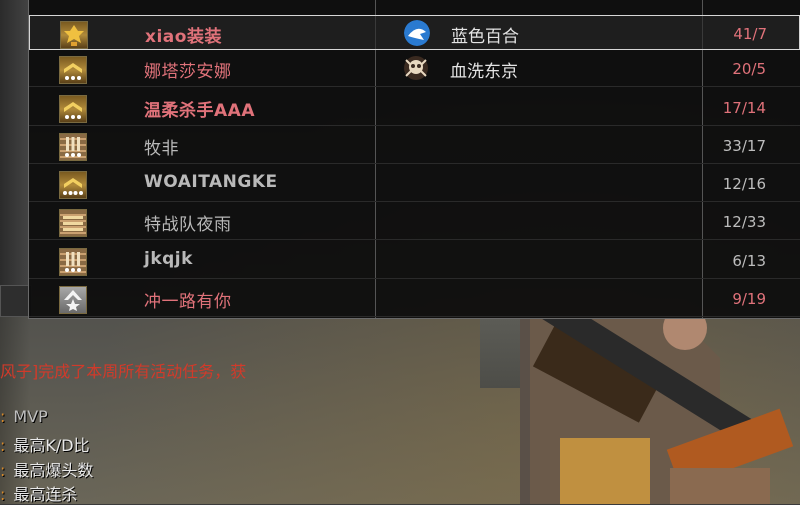 Image resolution: width=800 pixels, height=505 pixels. I want to click on kill-death-value: 12/16, so click(744, 184).